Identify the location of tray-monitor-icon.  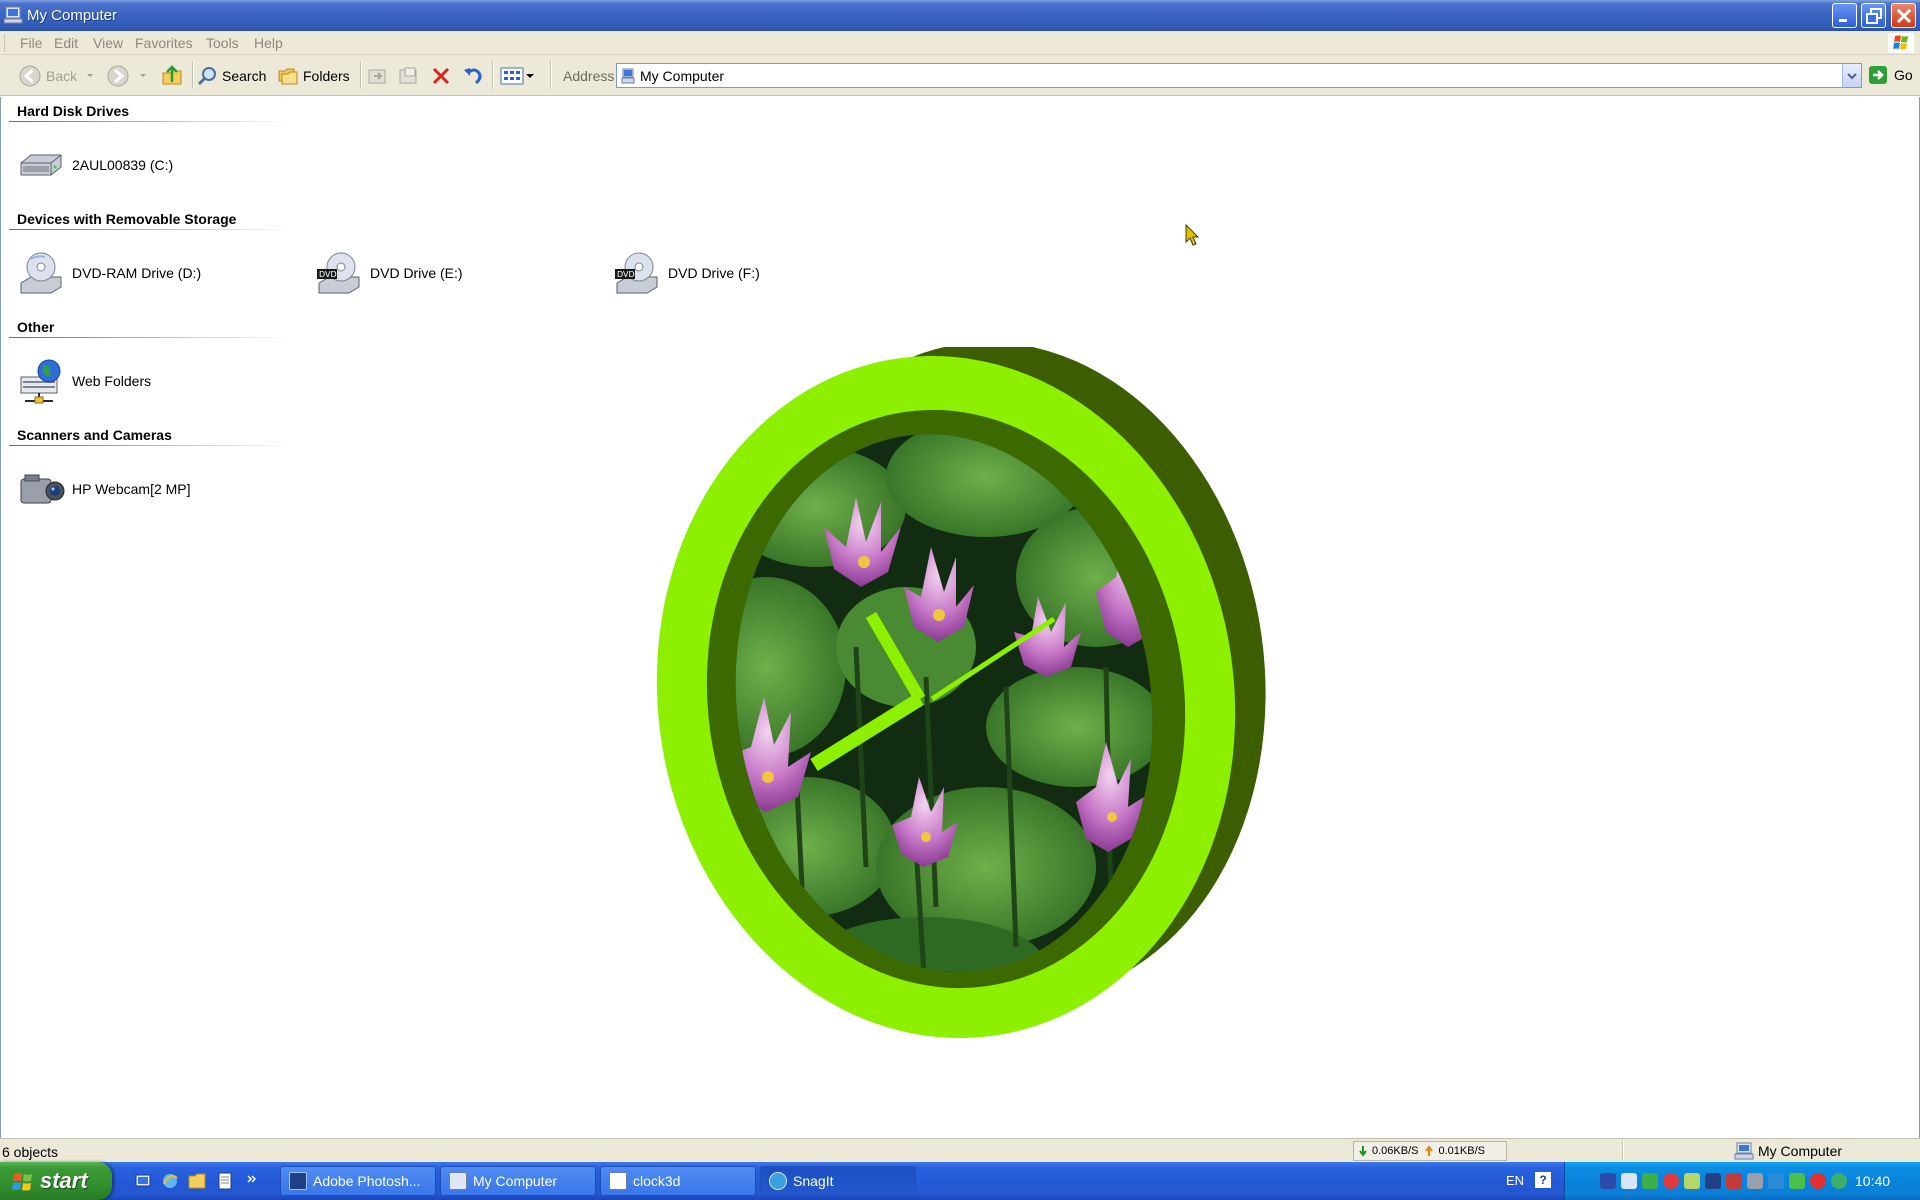
(1734, 1181).